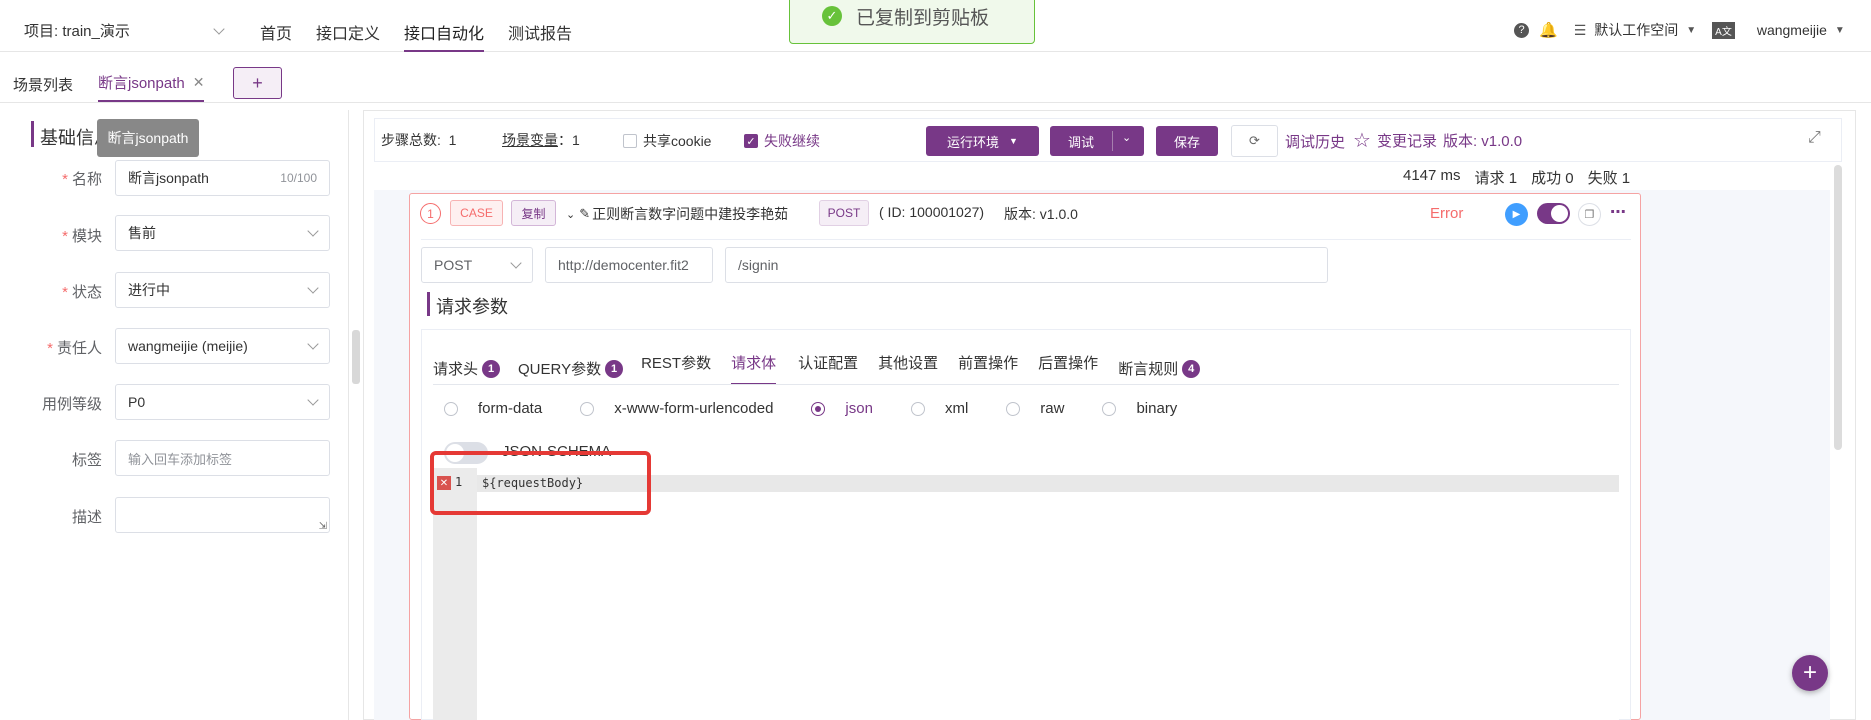 The height and width of the screenshot is (720, 1871). I want to click on tag-input: 输入回车添加标签, so click(222, 458).